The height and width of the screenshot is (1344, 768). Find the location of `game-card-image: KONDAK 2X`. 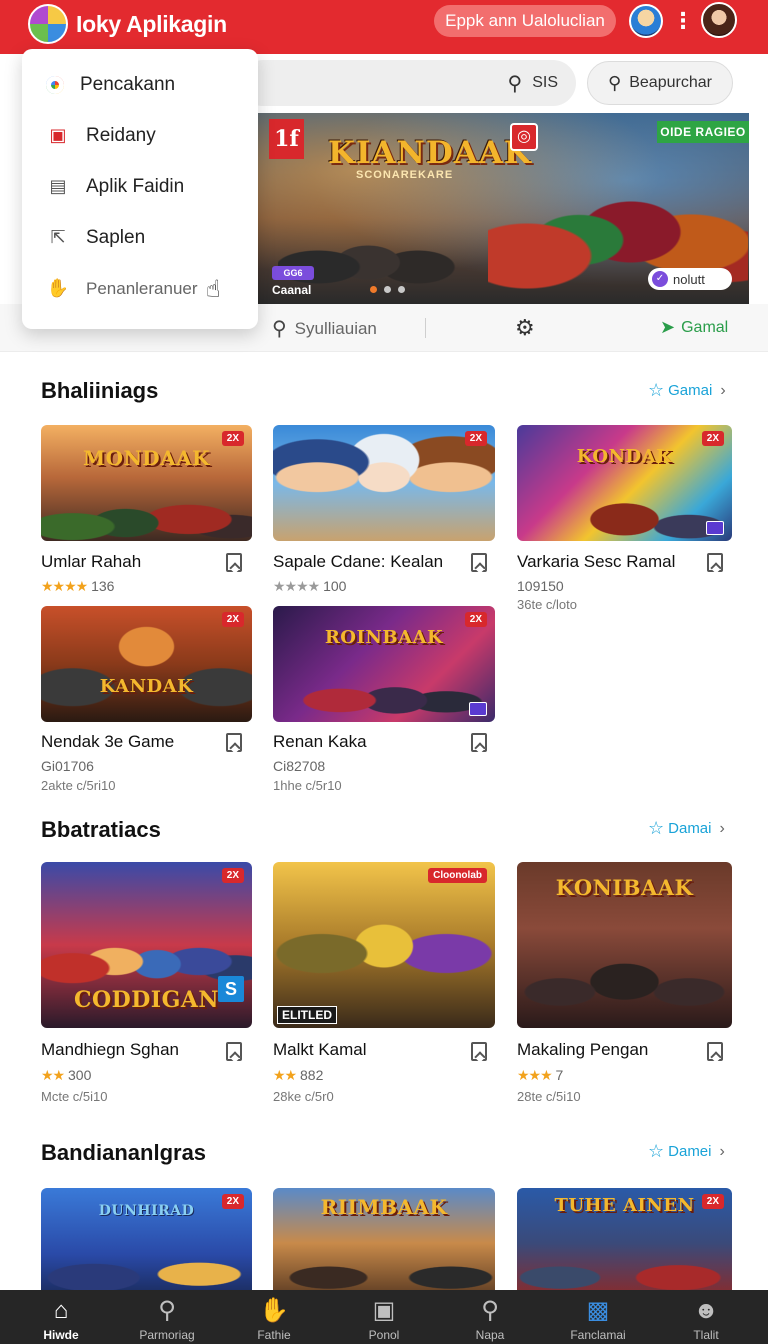

game-card-image: KONDAK 2X is located at coordinates (624, 483).